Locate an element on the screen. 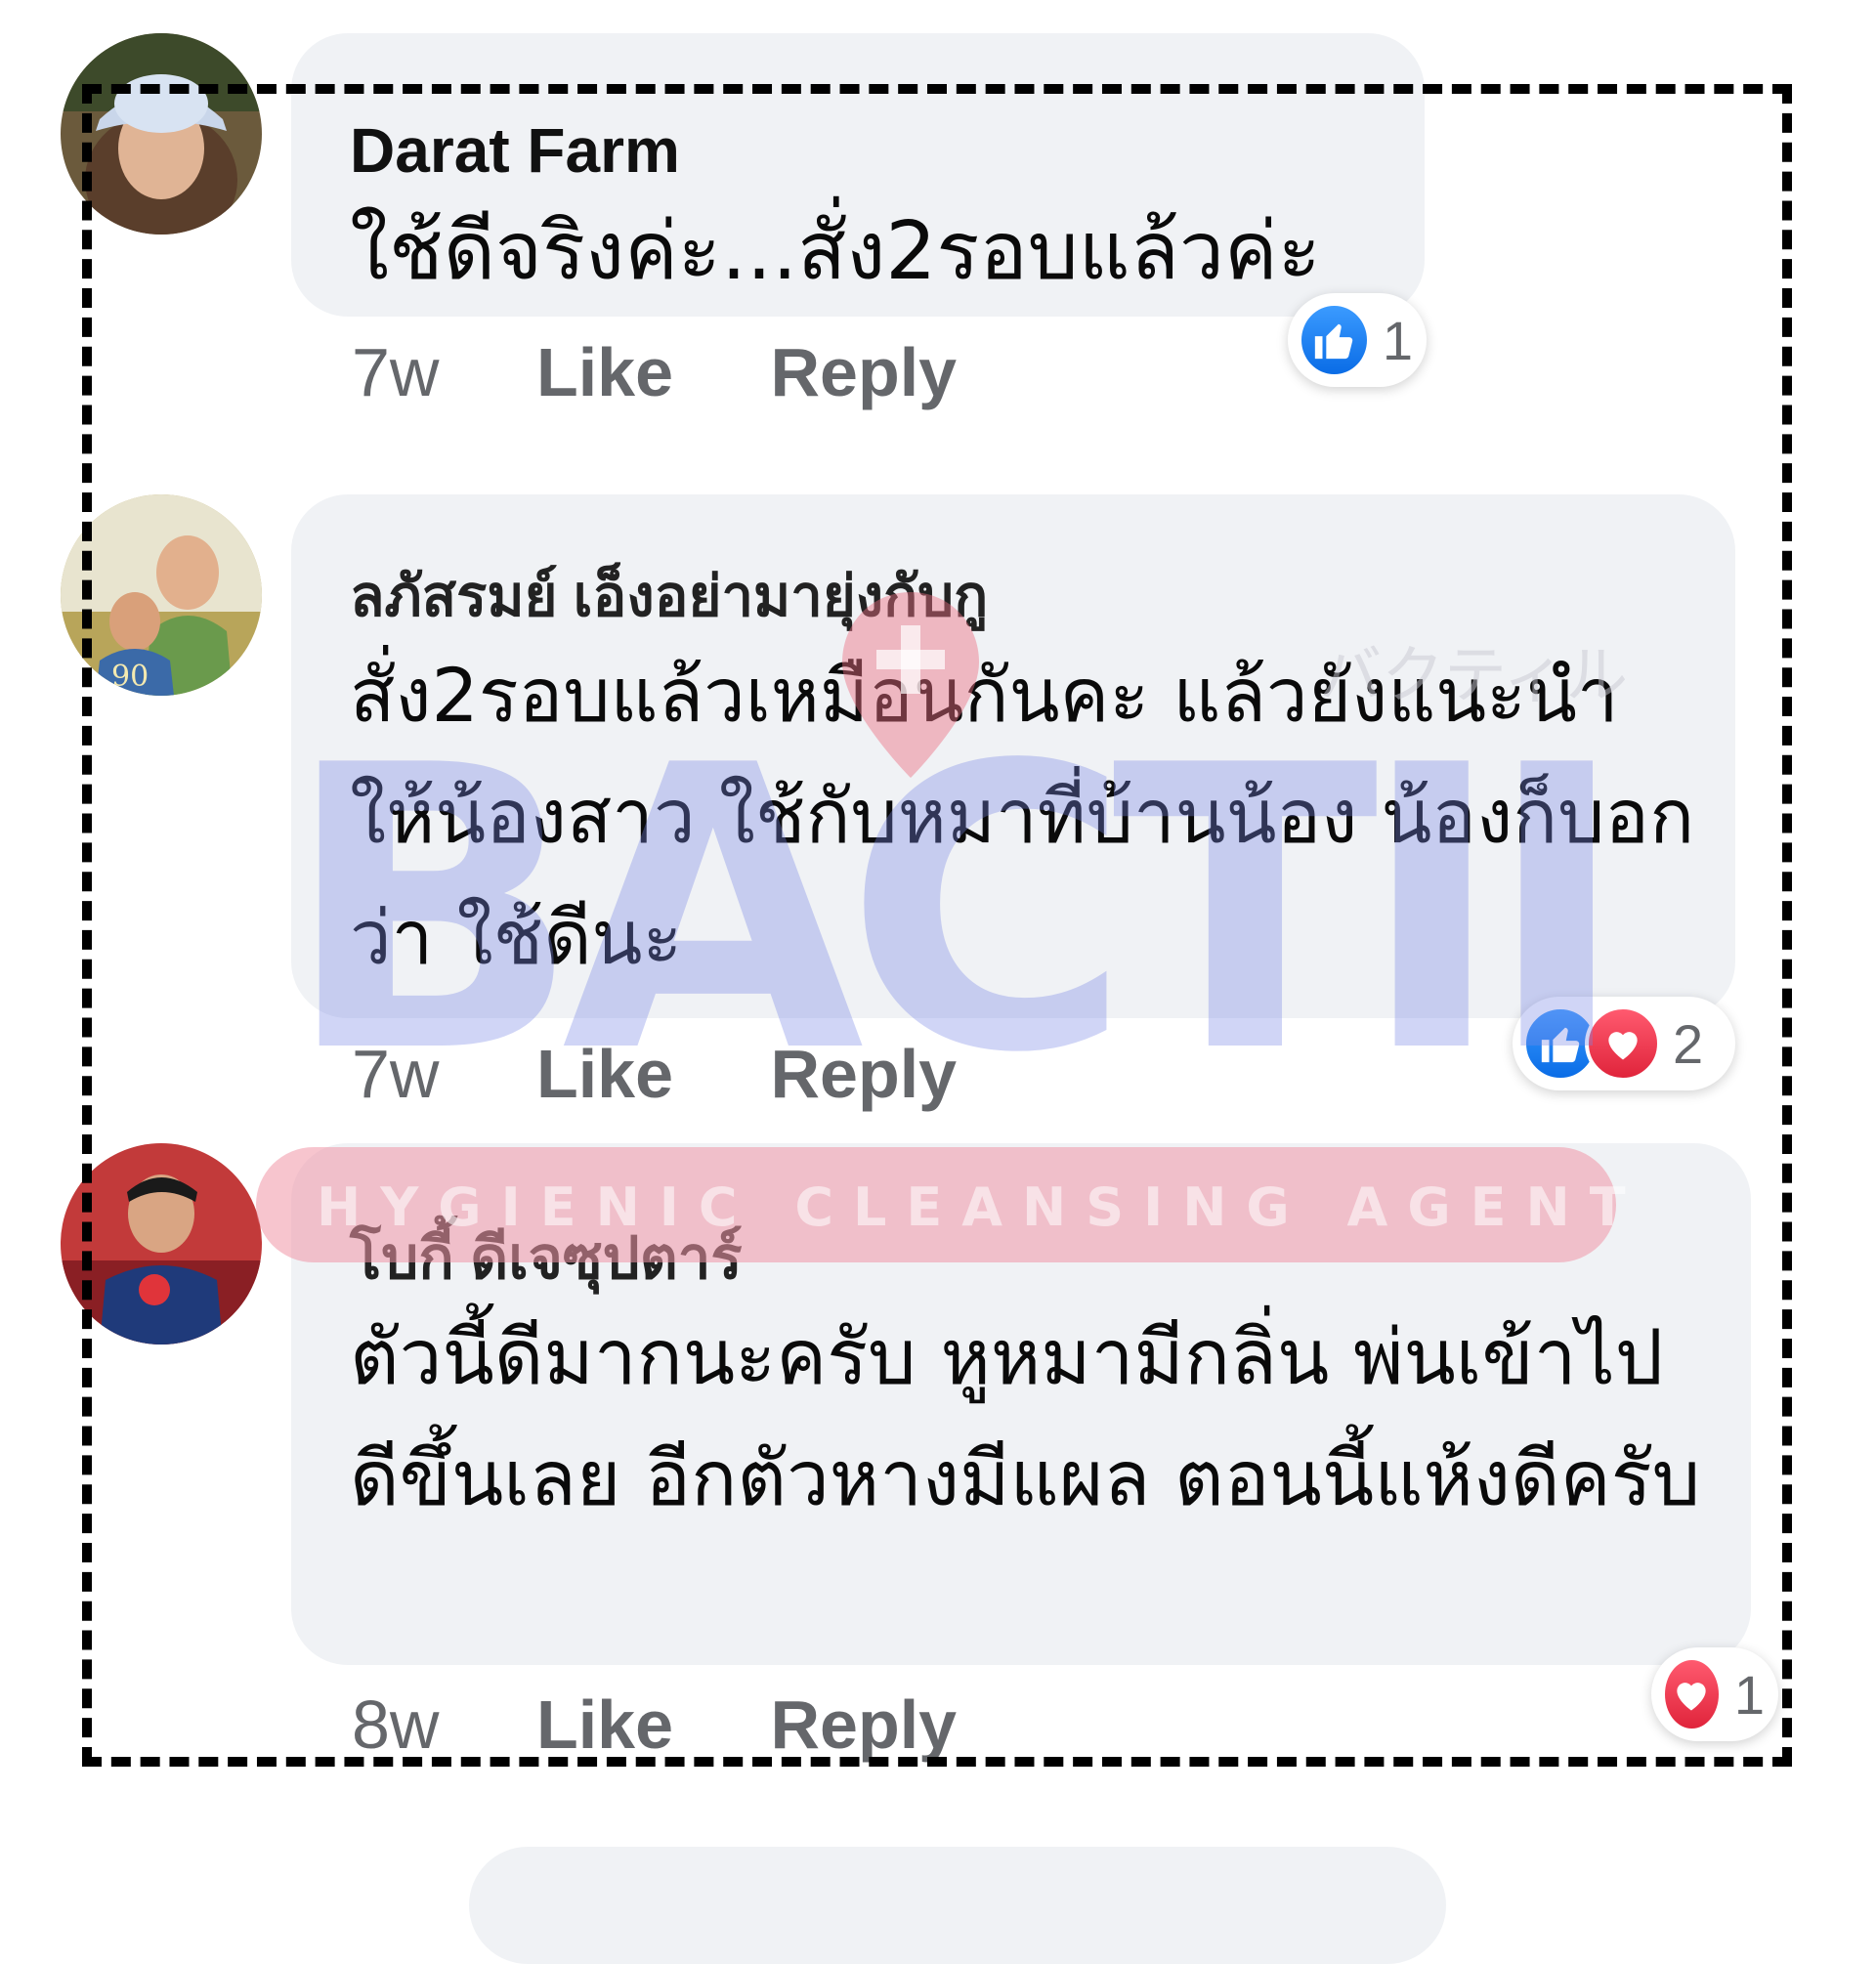  next-comment-bubble is located at coordinates (957, 1905).